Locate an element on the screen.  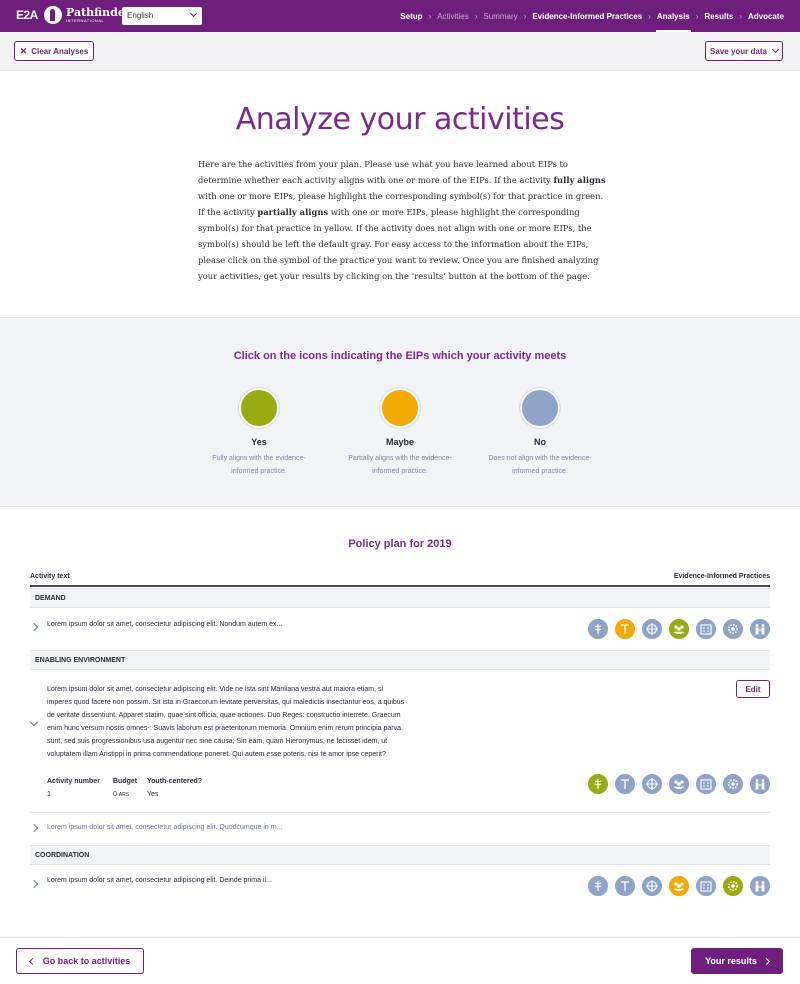
chevron-right-icon is located at coordinates (766, 961).